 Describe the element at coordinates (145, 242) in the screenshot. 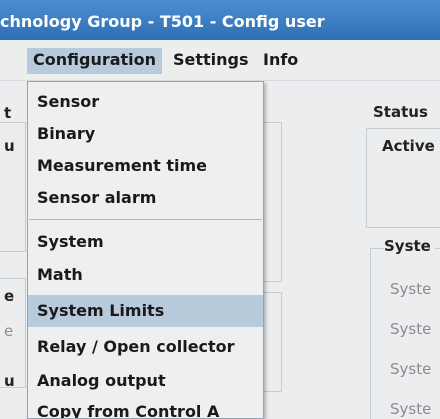

I see `menu-item-system: System` at that location.